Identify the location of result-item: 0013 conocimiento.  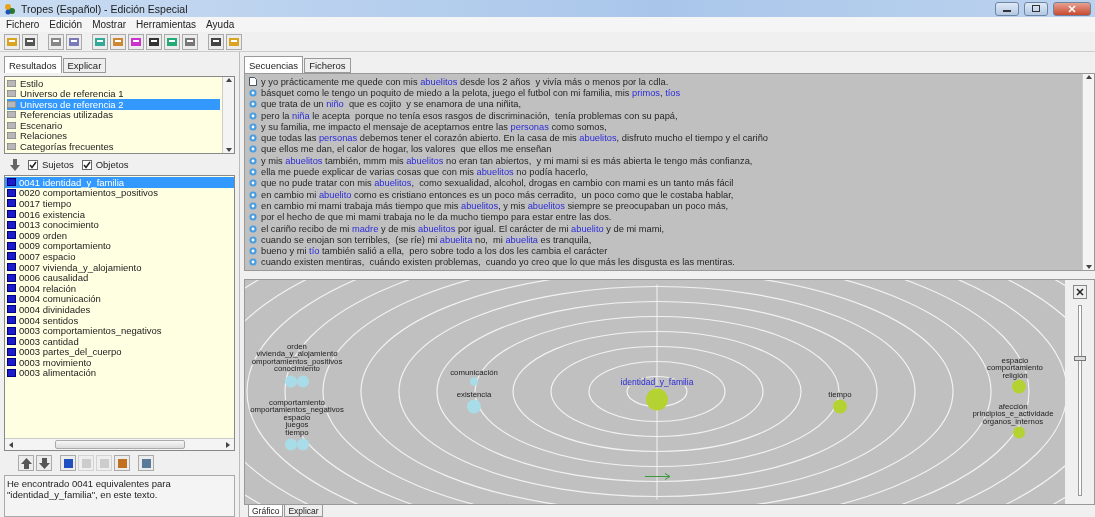
(119, 224).